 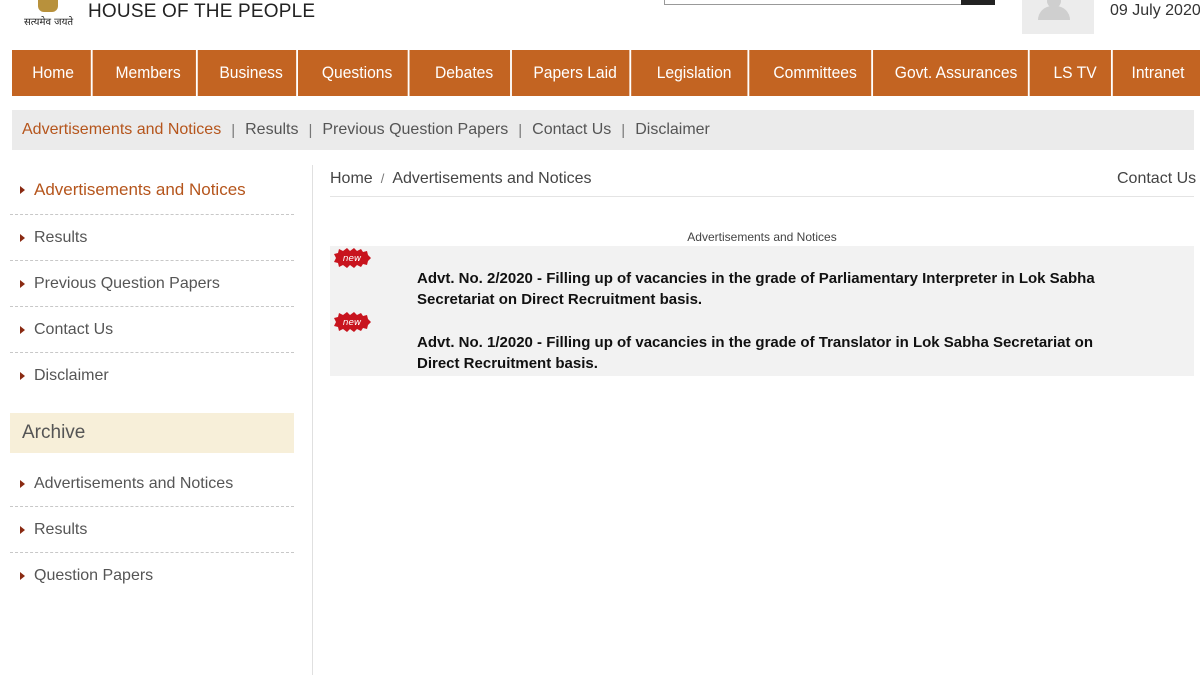 I want to click on section-caption: Advertisements and Notices, so click(x=762, y=237).